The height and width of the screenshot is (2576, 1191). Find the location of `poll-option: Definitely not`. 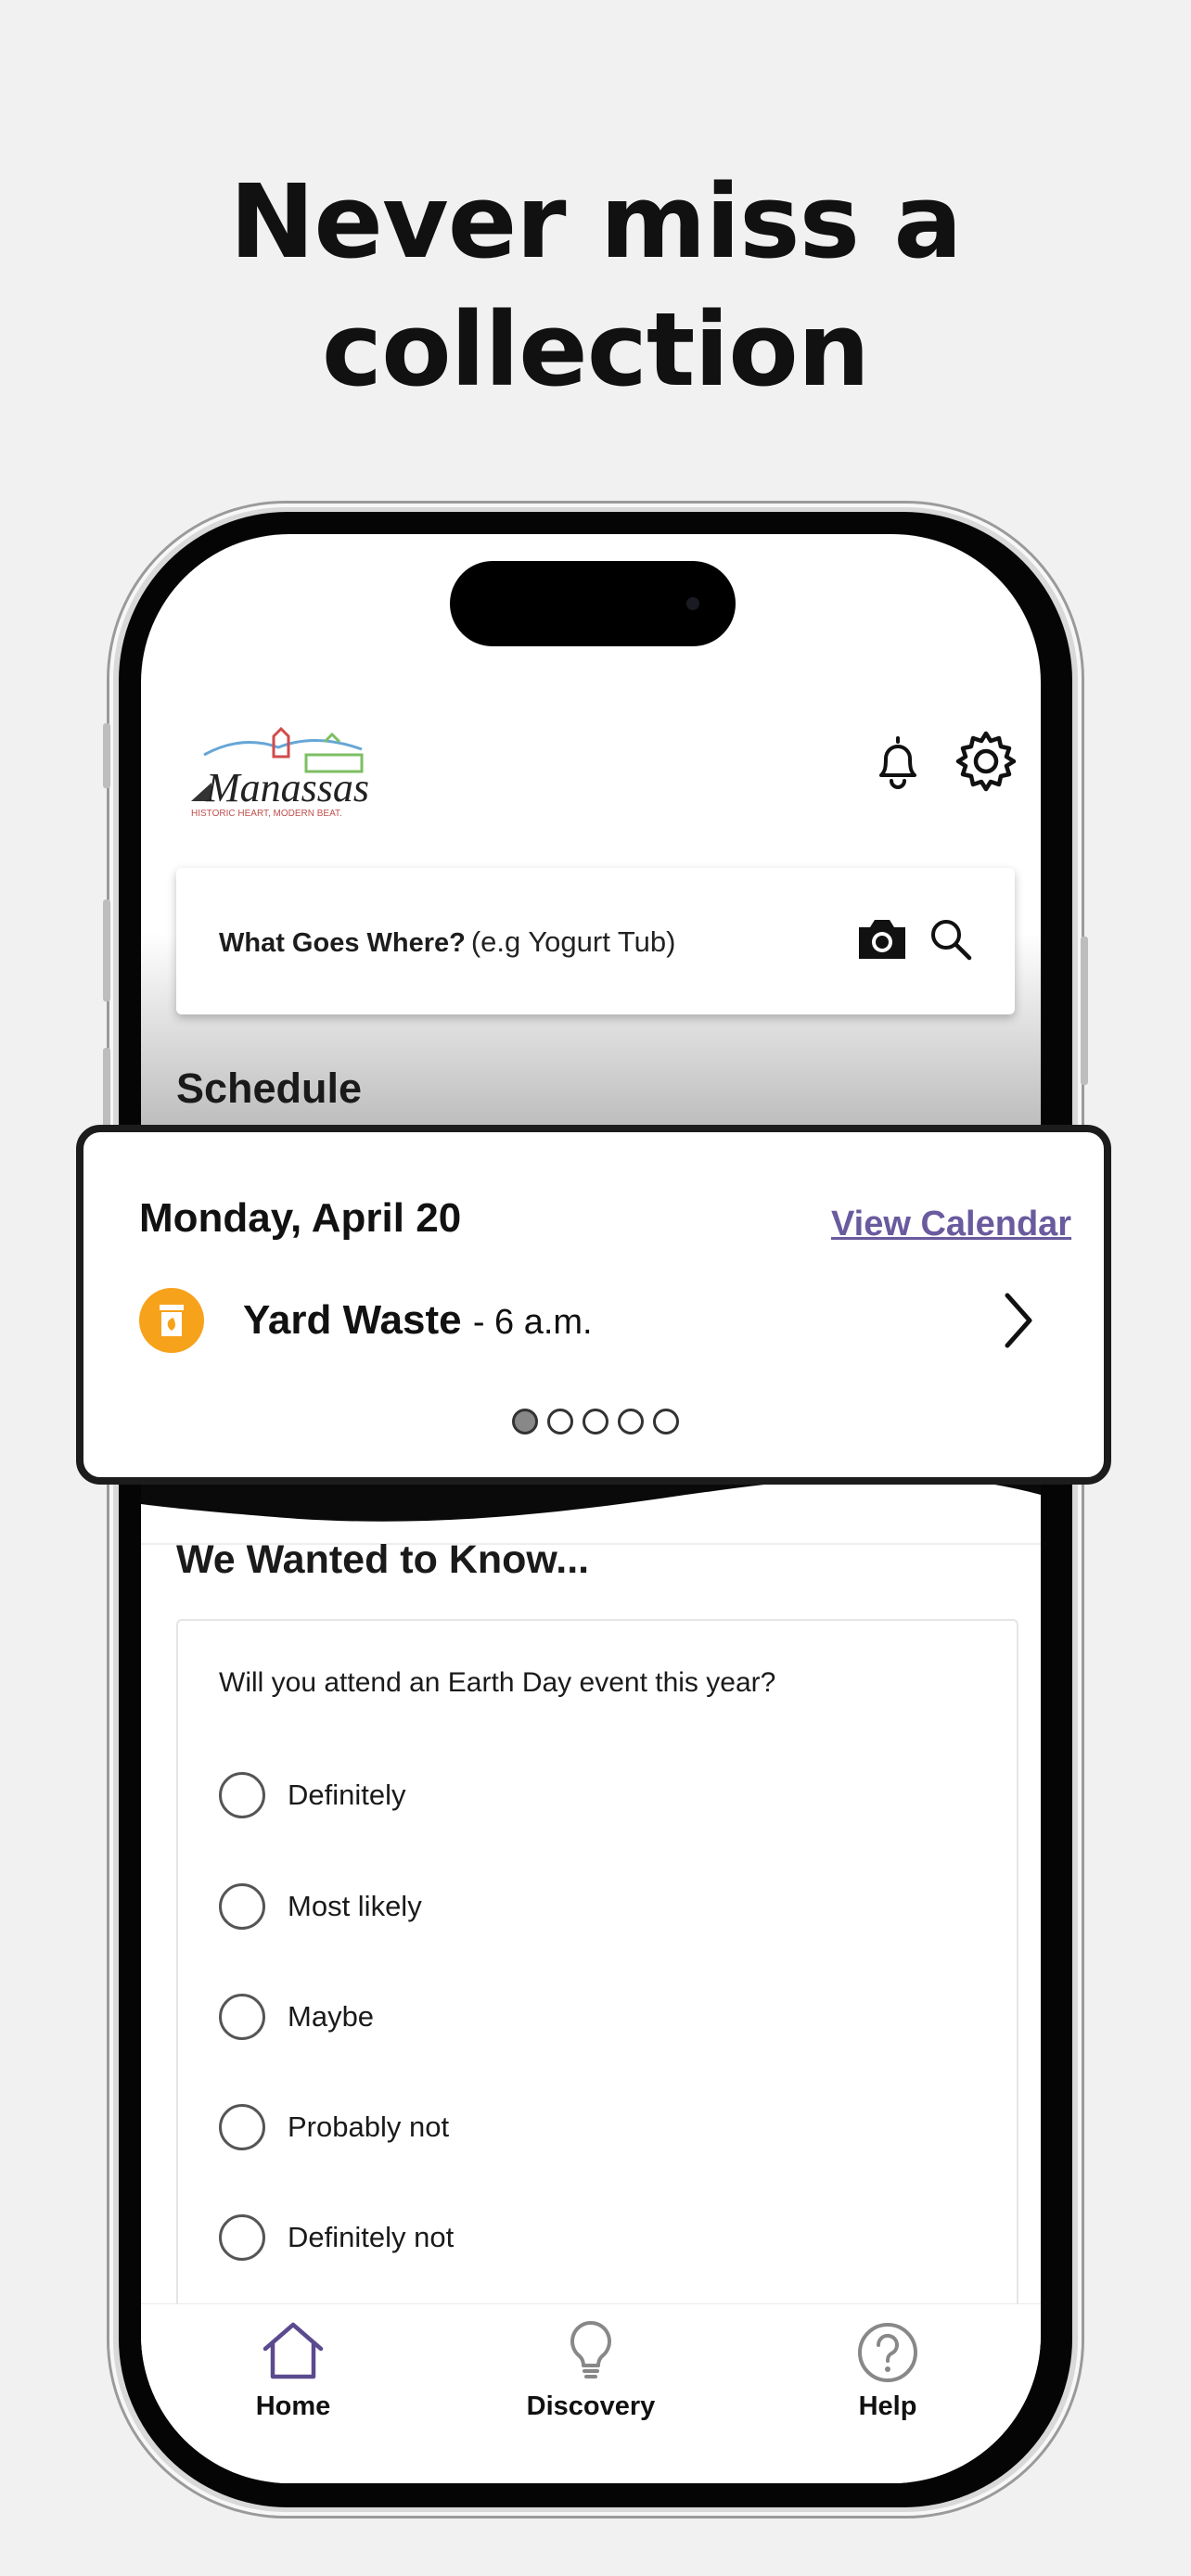

poll-option: Definitely not is located at coordinates (336, 2238).